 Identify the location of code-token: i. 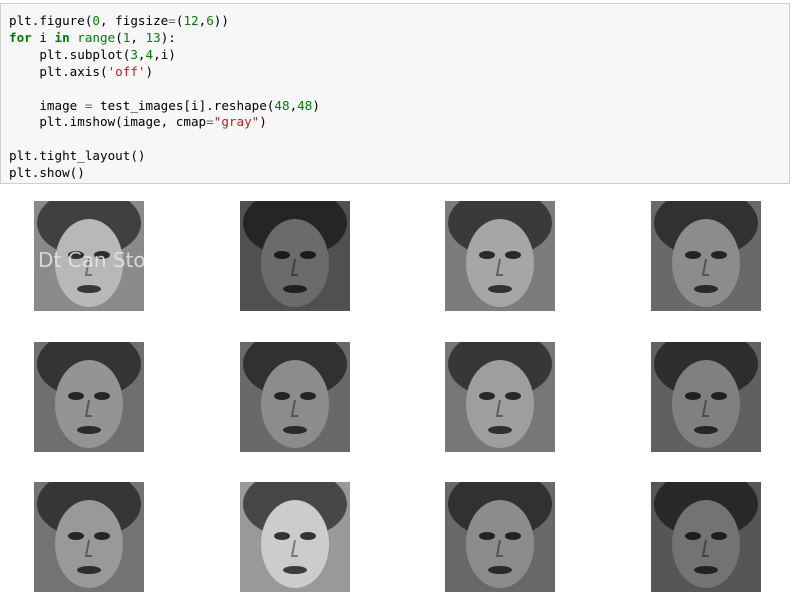
(43, 37).